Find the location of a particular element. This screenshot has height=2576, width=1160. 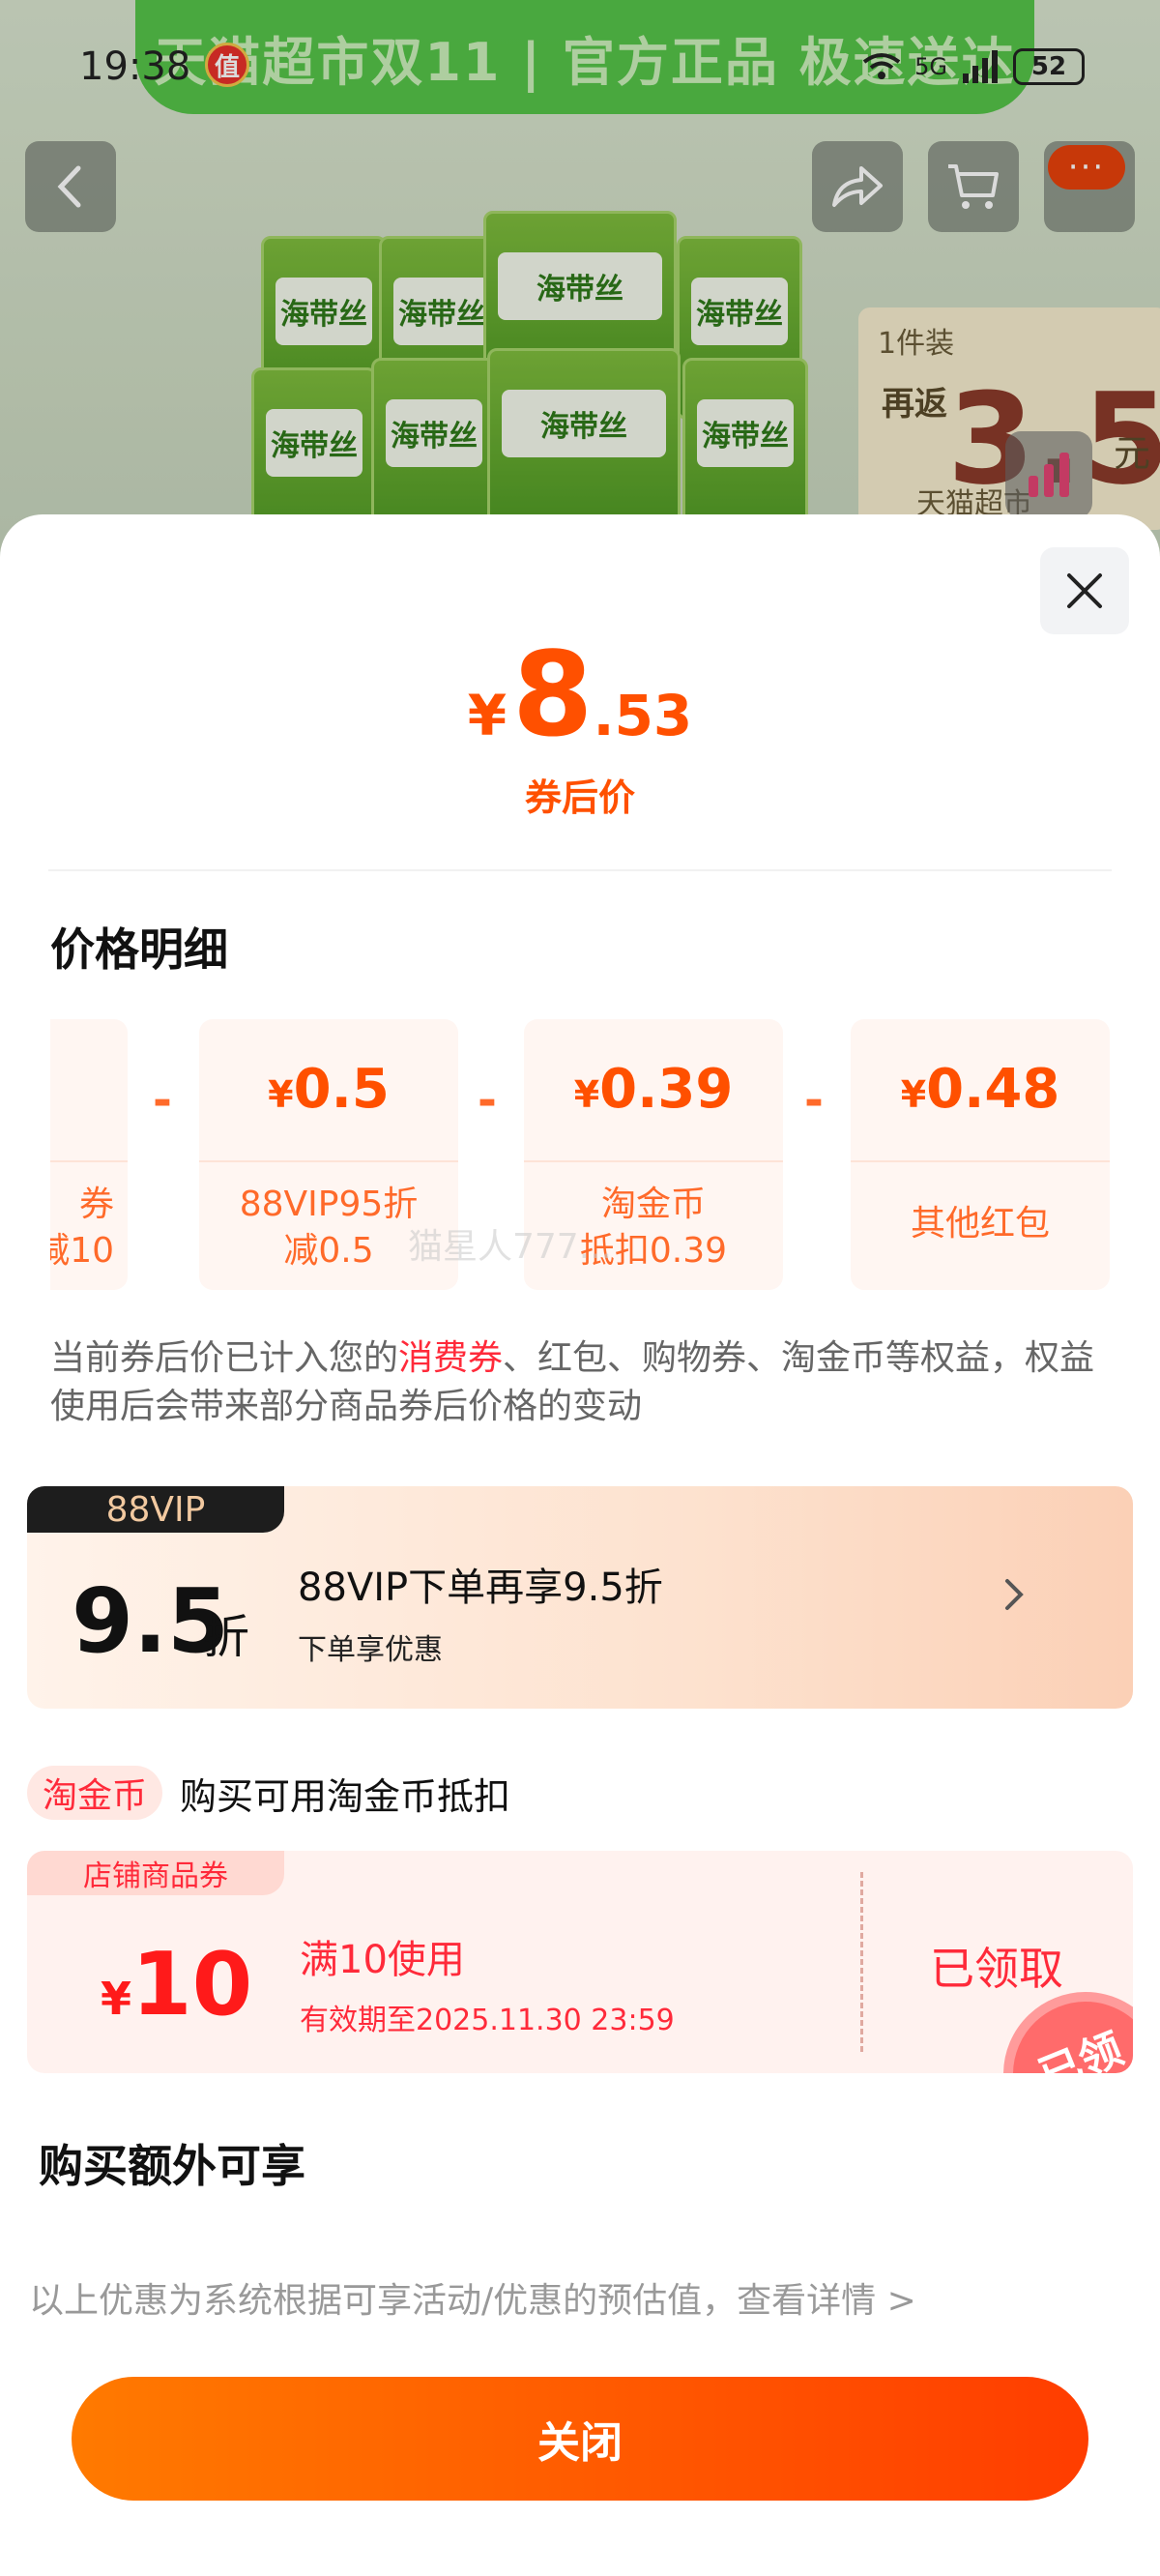

section-title-price-detail: 价格明细 is located at coordinates (139, 949).